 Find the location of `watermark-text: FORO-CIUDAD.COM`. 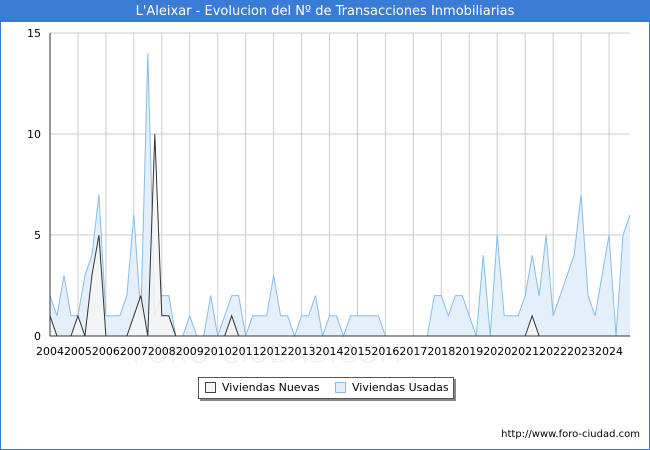

watermark-text: FORO-CIUDAD.COM is located at coordinates (267, 355).